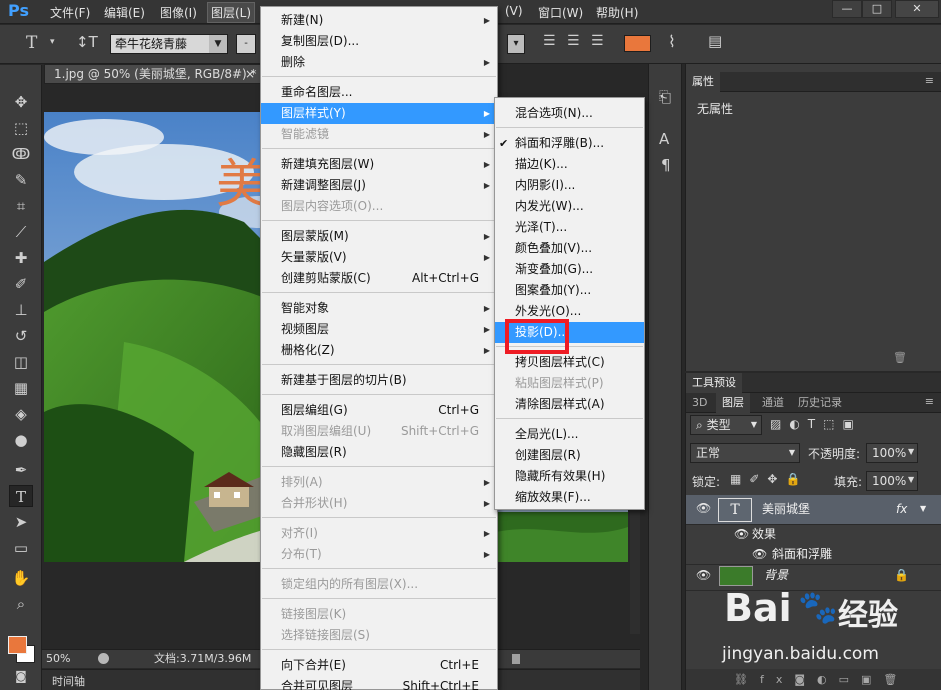 The height and width of the screenshot is (690, 941). I want to click on tab-3d: 3D, so click(699, 403).